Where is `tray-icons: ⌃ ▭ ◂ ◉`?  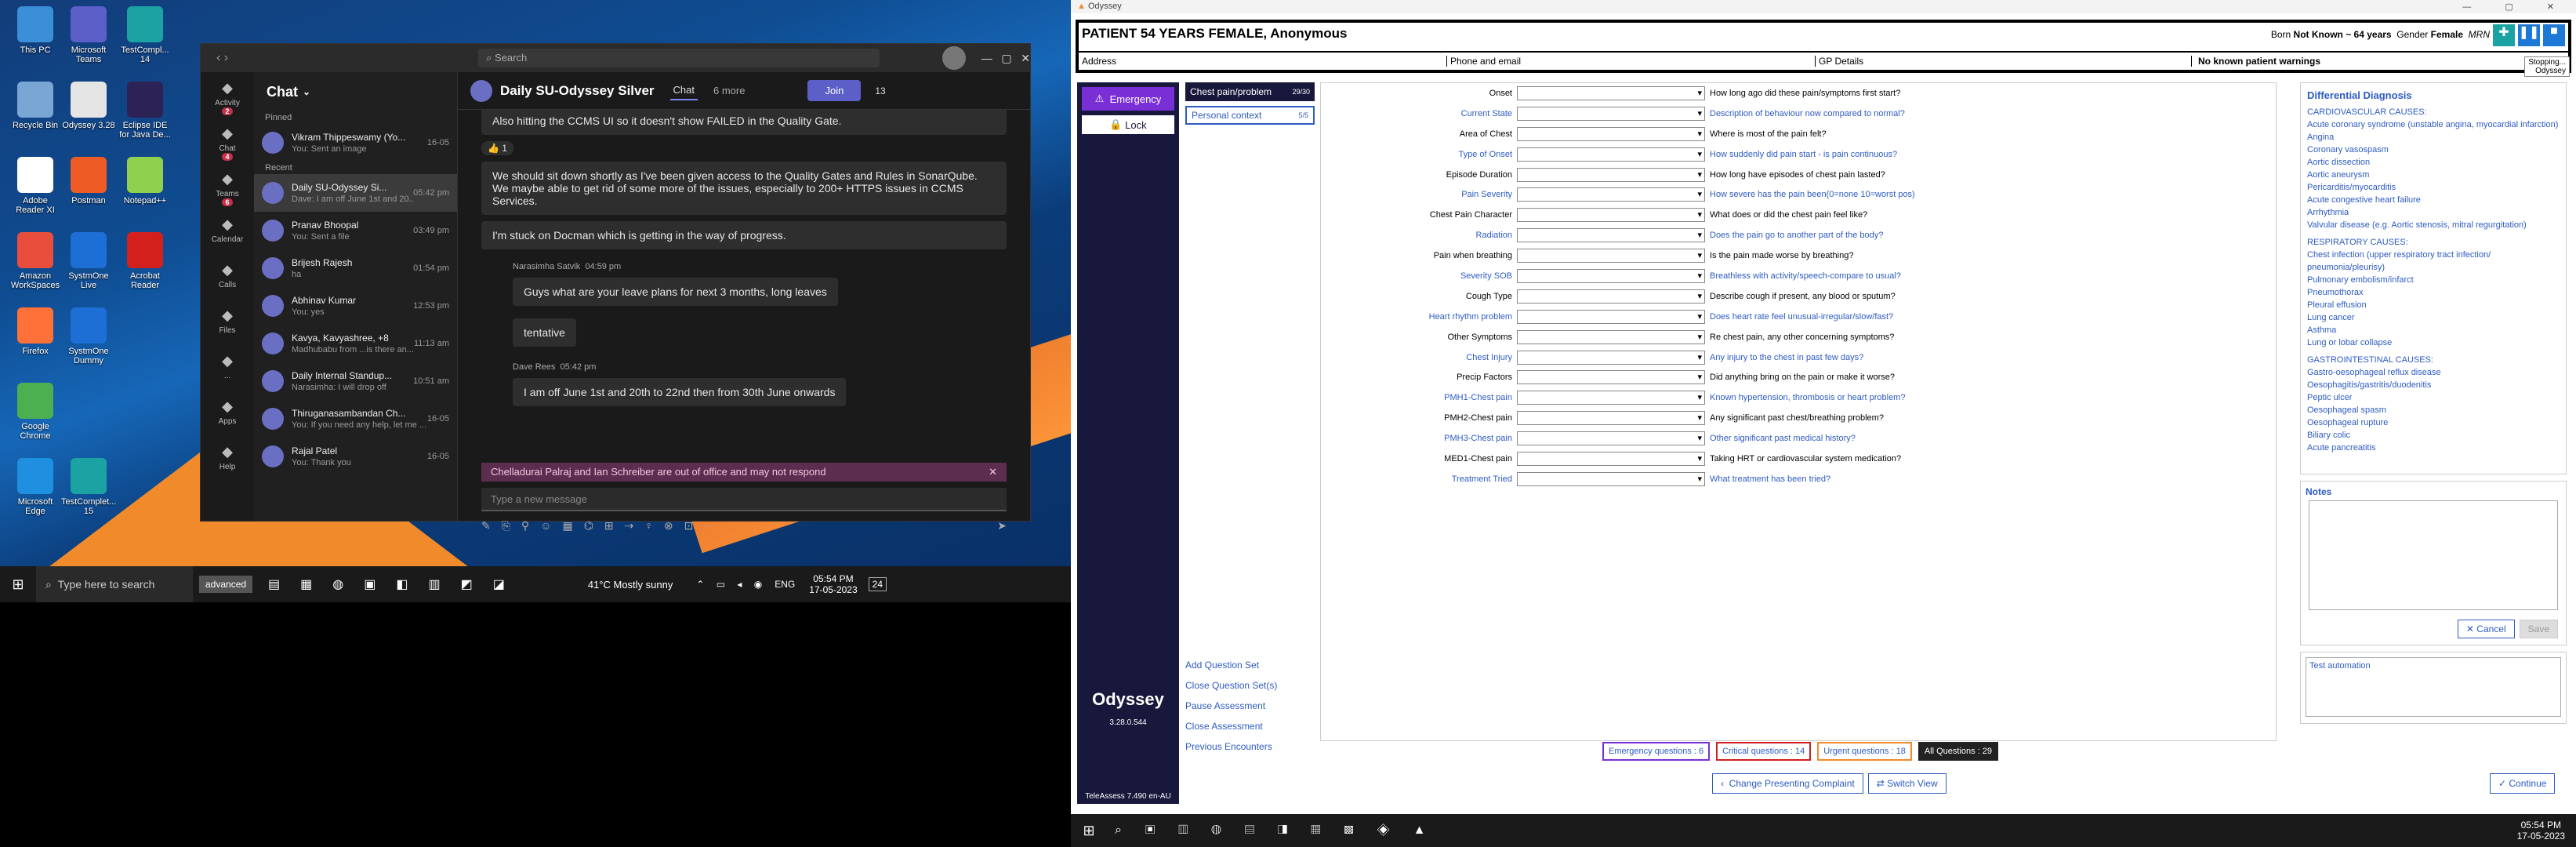 tray-icons: ⌃ ▭ ◂ ◉ is located at coordinates (732, 584).